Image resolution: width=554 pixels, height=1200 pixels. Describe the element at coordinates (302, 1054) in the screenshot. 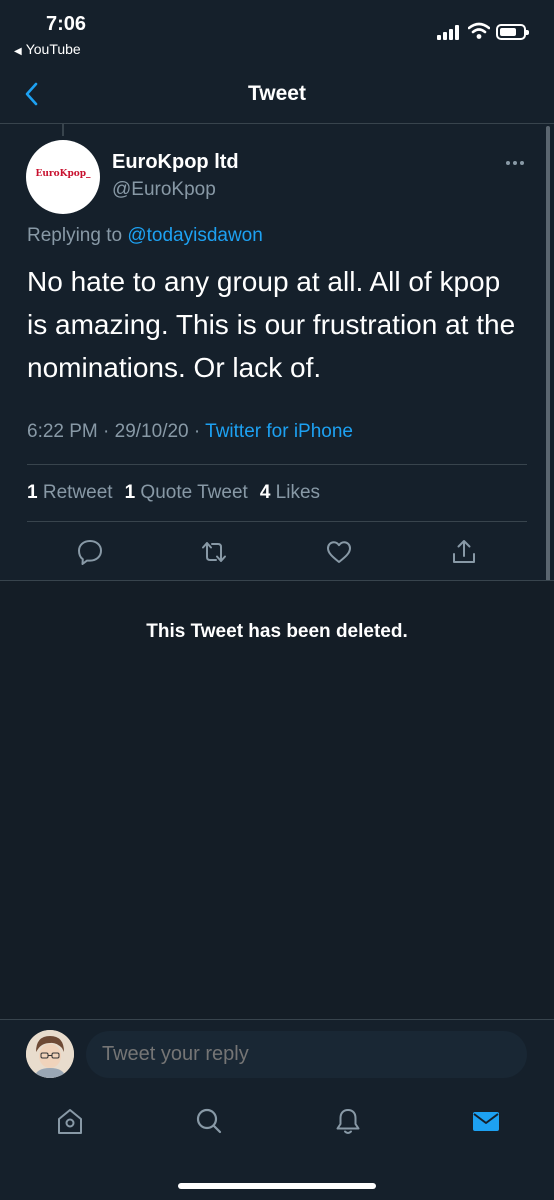

I see `reply-input` at that location.